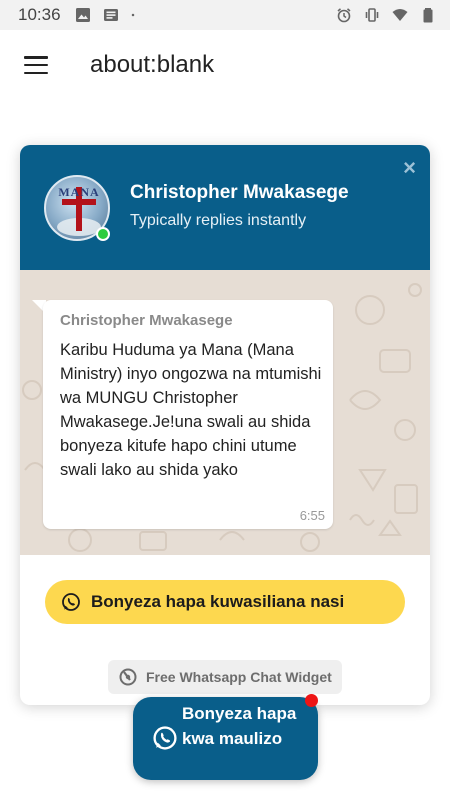  Describe the element at coordinates (312, 515) in the screenshot. I see `message-time: 6:55` at that location.